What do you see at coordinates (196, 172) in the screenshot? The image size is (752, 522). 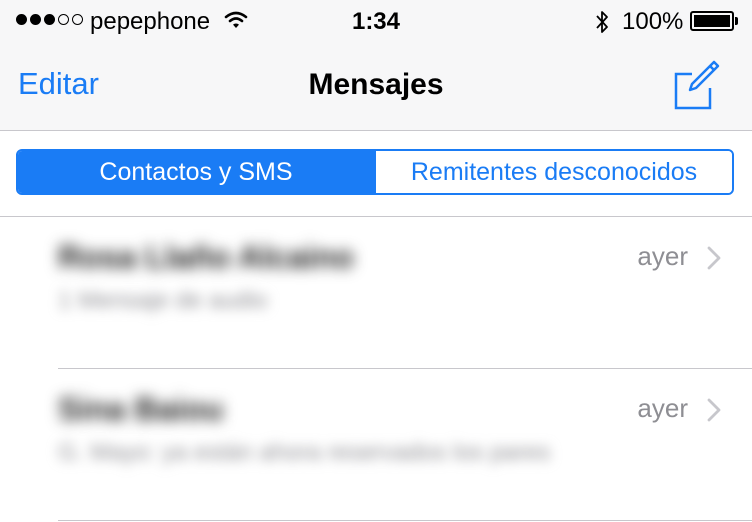 I see `segment-contacts-sms: Contactos y SMS` at bounding box center [196, 172].